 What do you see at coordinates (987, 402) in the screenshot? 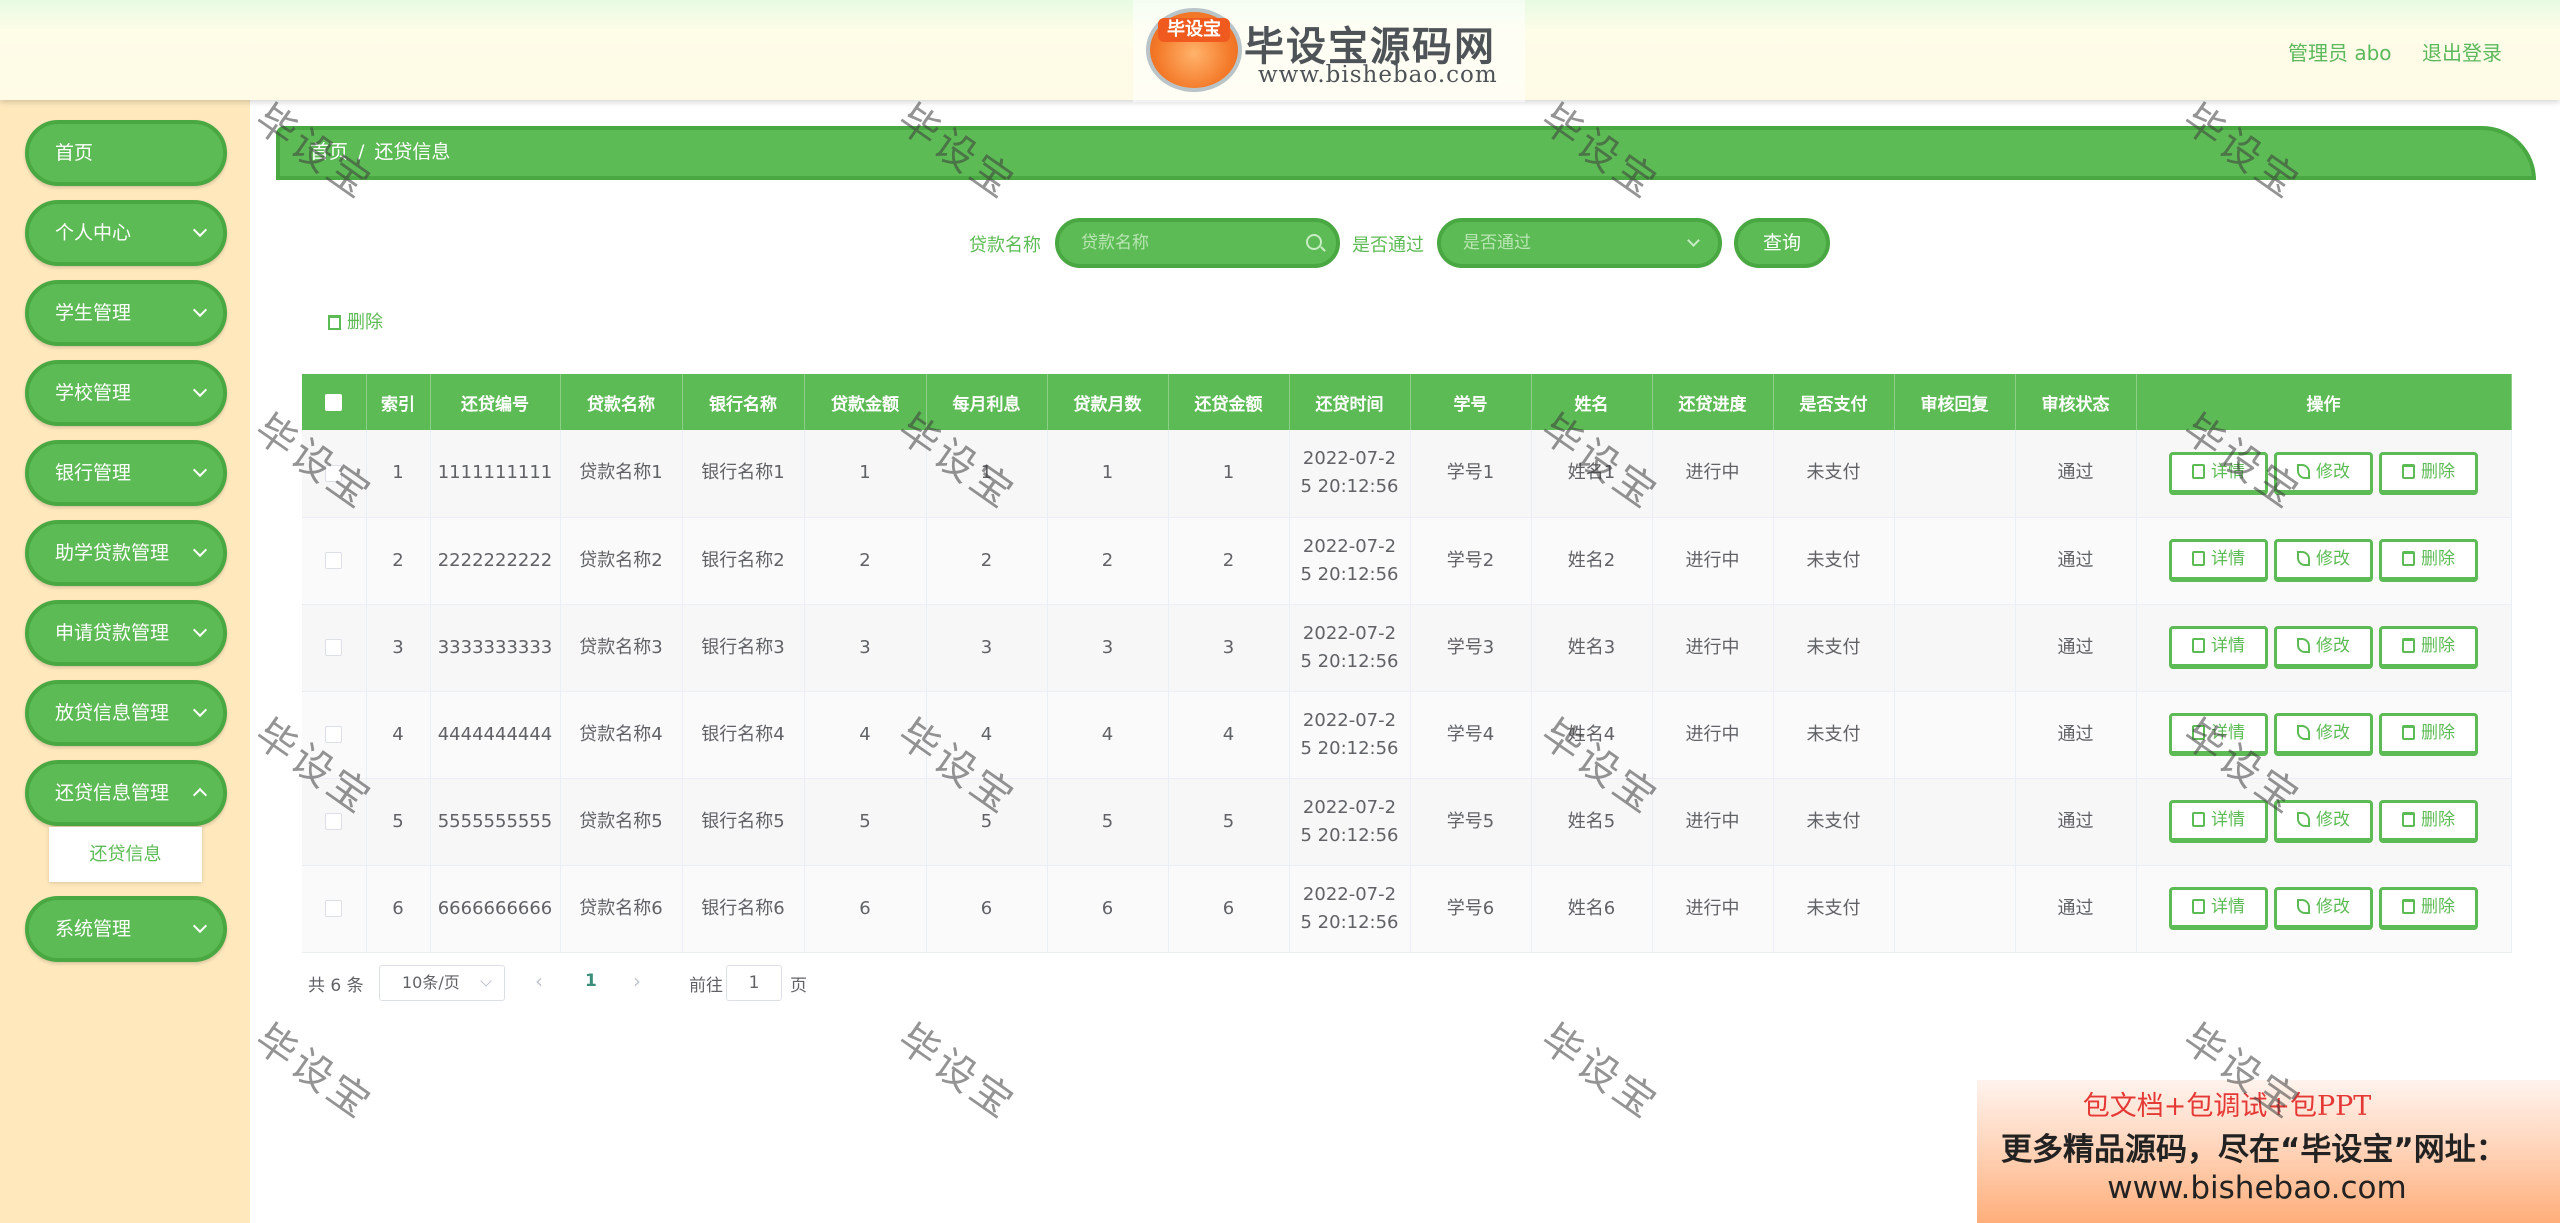
I see `column-header: 每月利息` at bounding box center [987, 402].